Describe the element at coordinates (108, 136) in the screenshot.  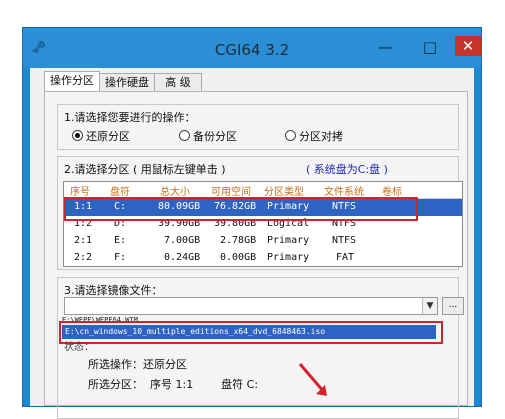
I see `restore-radio-label: 还原分区` at that location.